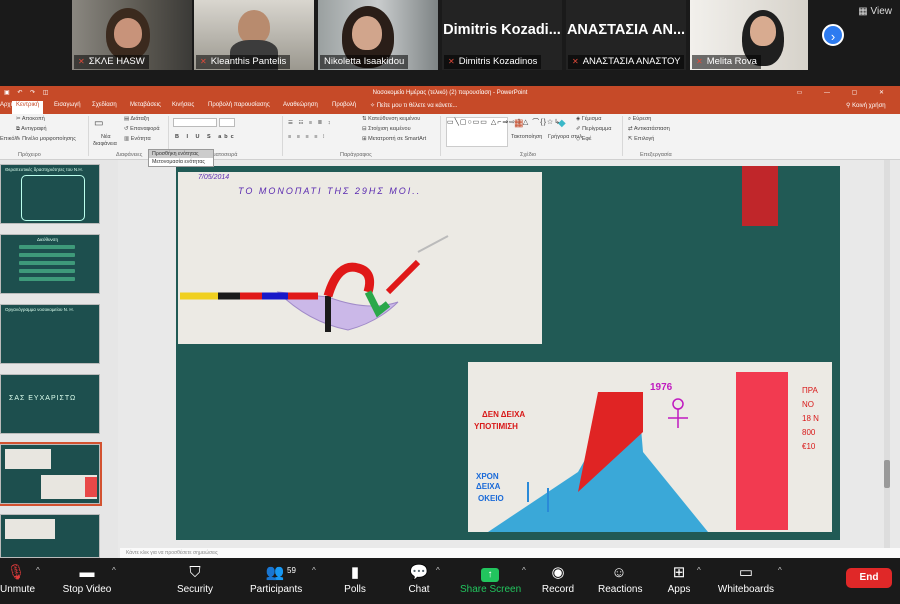 This screenshot has height=604, width=900. I want to click on section-button: ▥ Ενότητα, so click(137, 139).